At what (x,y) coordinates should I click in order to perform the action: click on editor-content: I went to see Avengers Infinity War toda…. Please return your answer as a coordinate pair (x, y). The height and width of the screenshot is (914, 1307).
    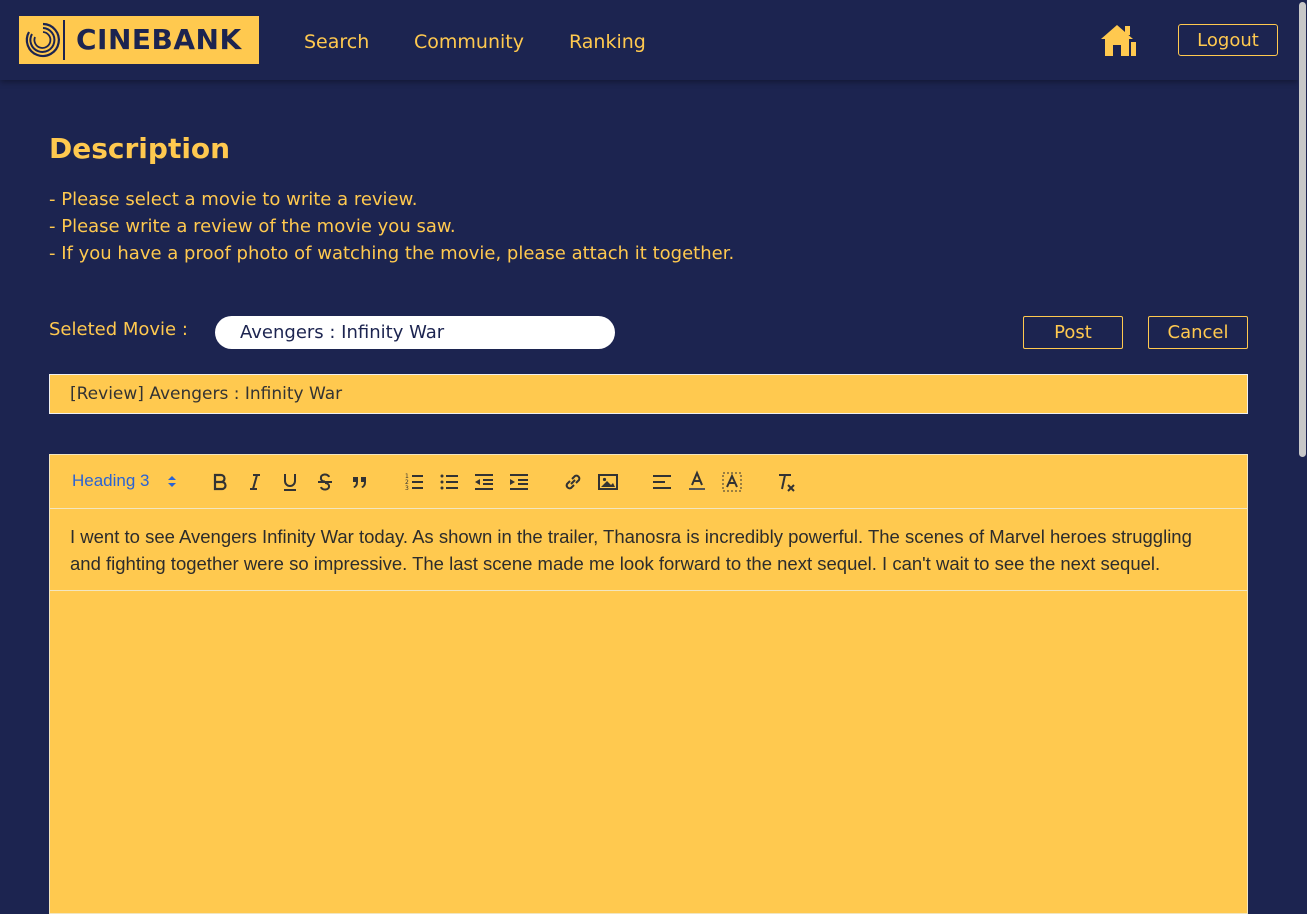
    Looking at the image, I should click on (648, 550).